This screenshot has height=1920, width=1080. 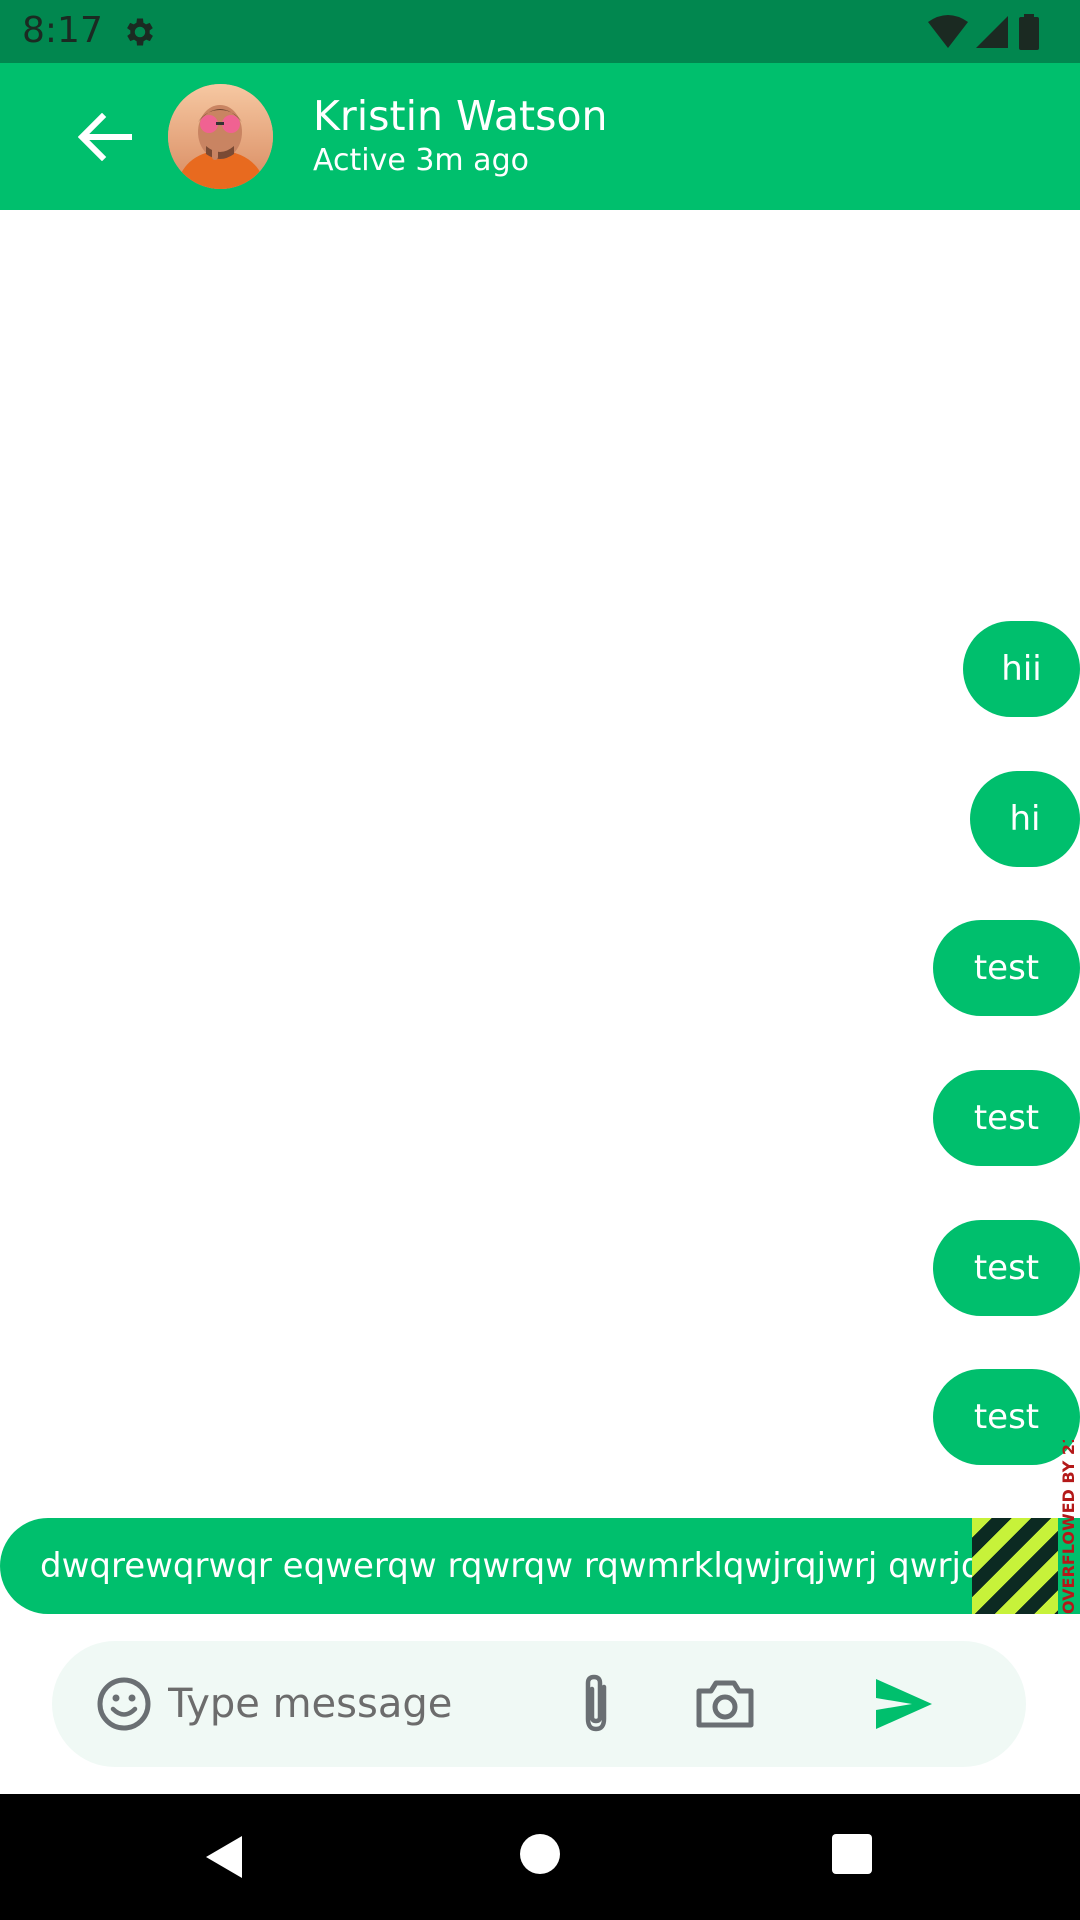 I want to click on send-icon, so click(x=904, y=1704).